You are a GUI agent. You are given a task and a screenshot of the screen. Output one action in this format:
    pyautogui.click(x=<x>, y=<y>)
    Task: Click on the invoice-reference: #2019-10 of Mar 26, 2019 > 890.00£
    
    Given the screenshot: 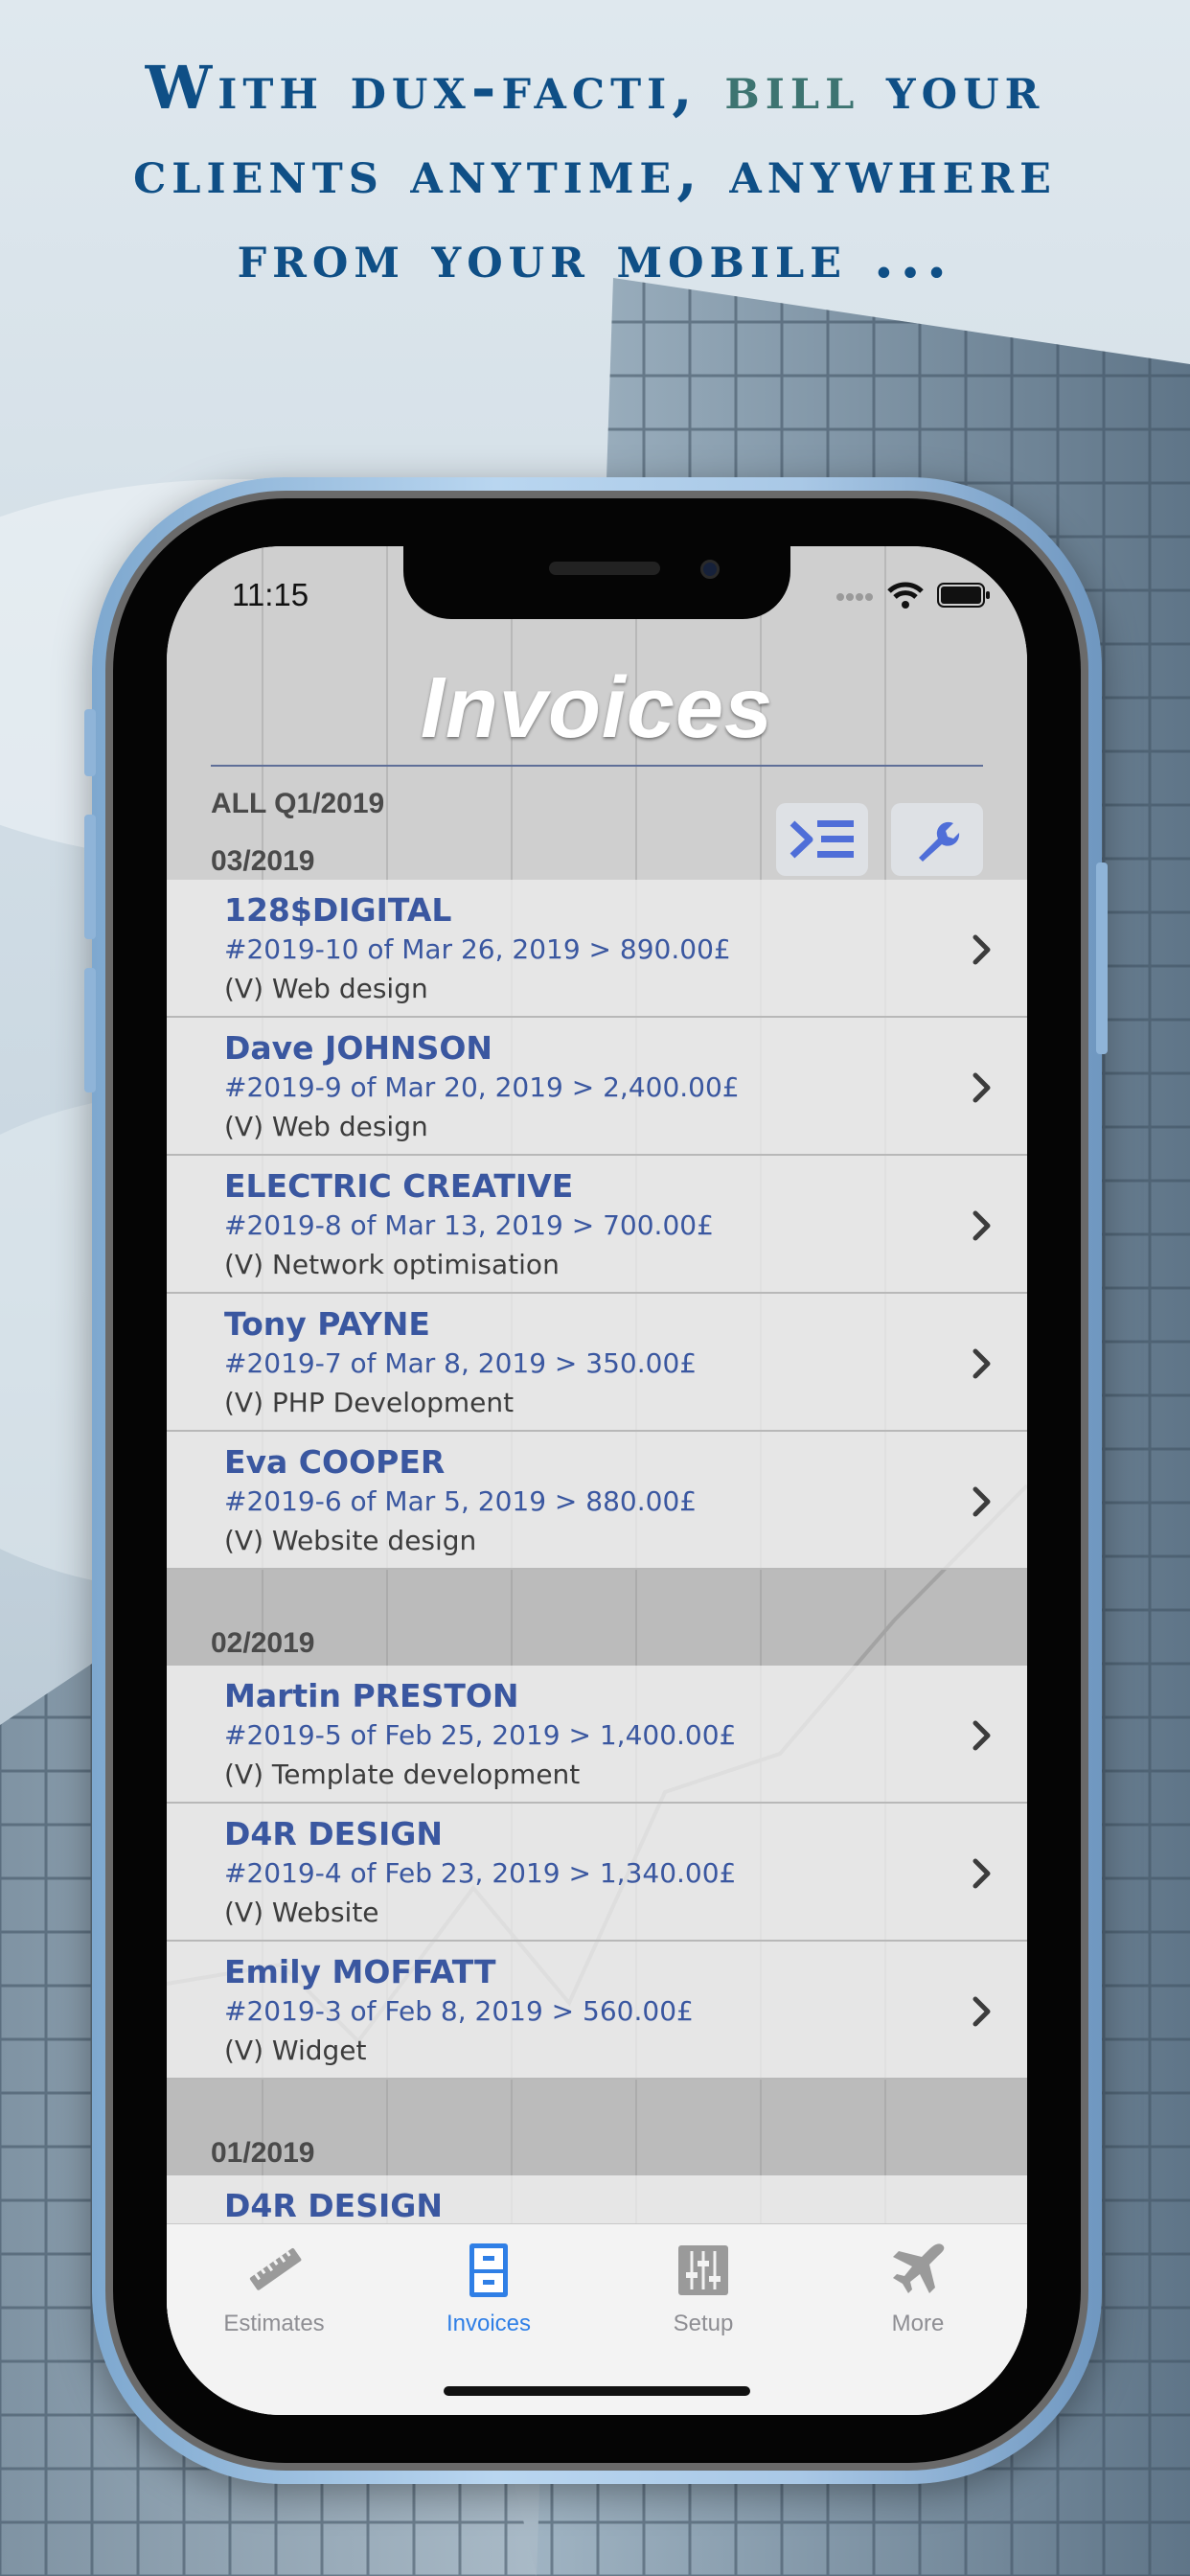 What is the action you would take?
    pyautogui.click(x=478, y=949)
    